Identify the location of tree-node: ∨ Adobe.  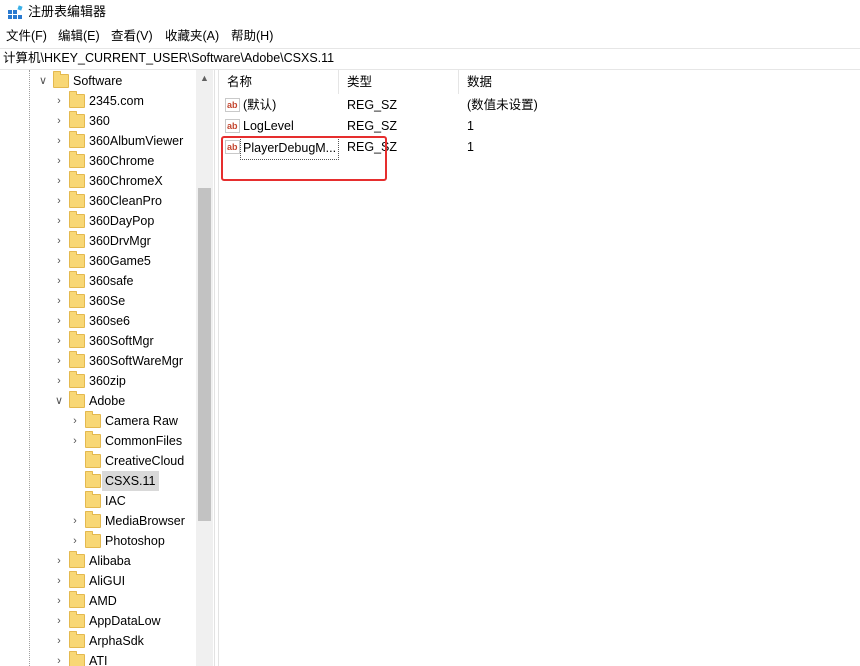
(124, 401).